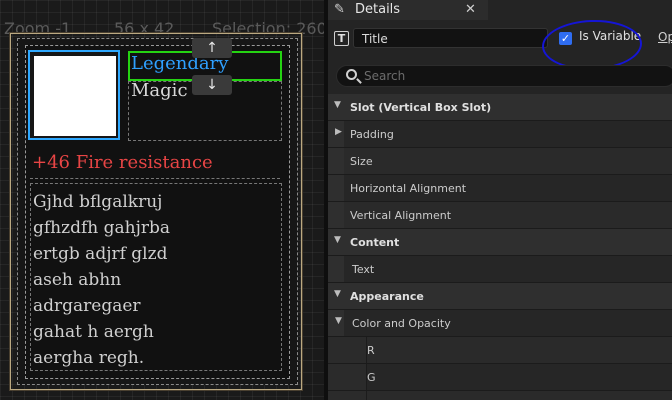 This screenshot has width=672, height=400. Describe the element at coordinates (408, 10) in the screenshot. I see `details-tab: ✎ Details ✕` at that location.